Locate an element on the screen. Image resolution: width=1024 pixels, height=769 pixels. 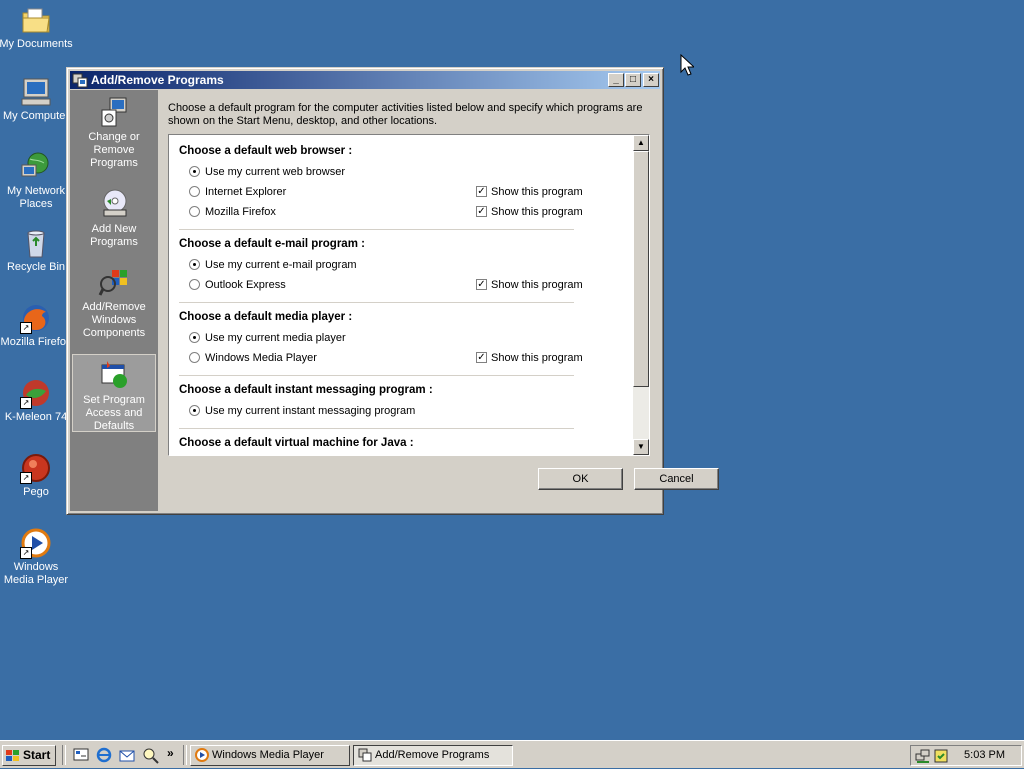
ok-button: OK is located at coordinates (580, 479).